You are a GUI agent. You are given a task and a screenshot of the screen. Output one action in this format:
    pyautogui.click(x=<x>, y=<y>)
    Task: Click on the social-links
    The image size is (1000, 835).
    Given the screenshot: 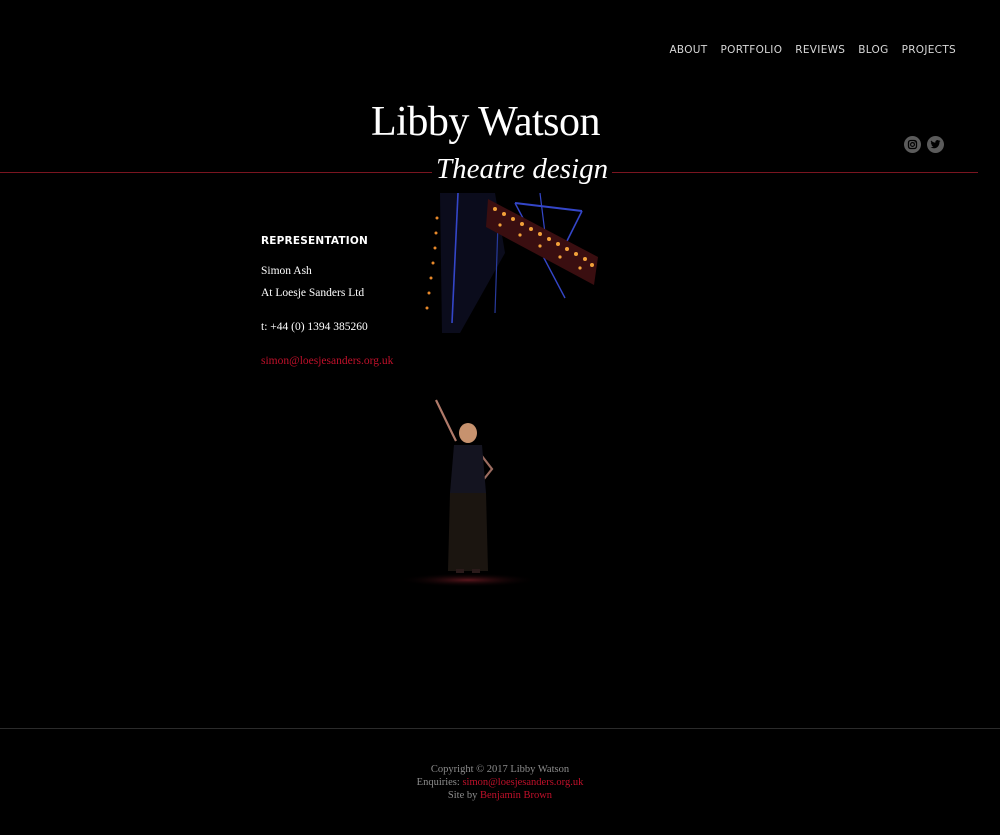 What is the action you would take?
    pyautogui.click(x=924, y=144)
    